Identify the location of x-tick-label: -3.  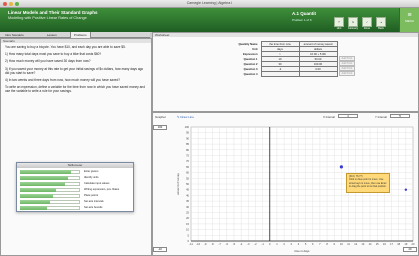
(248, 244).